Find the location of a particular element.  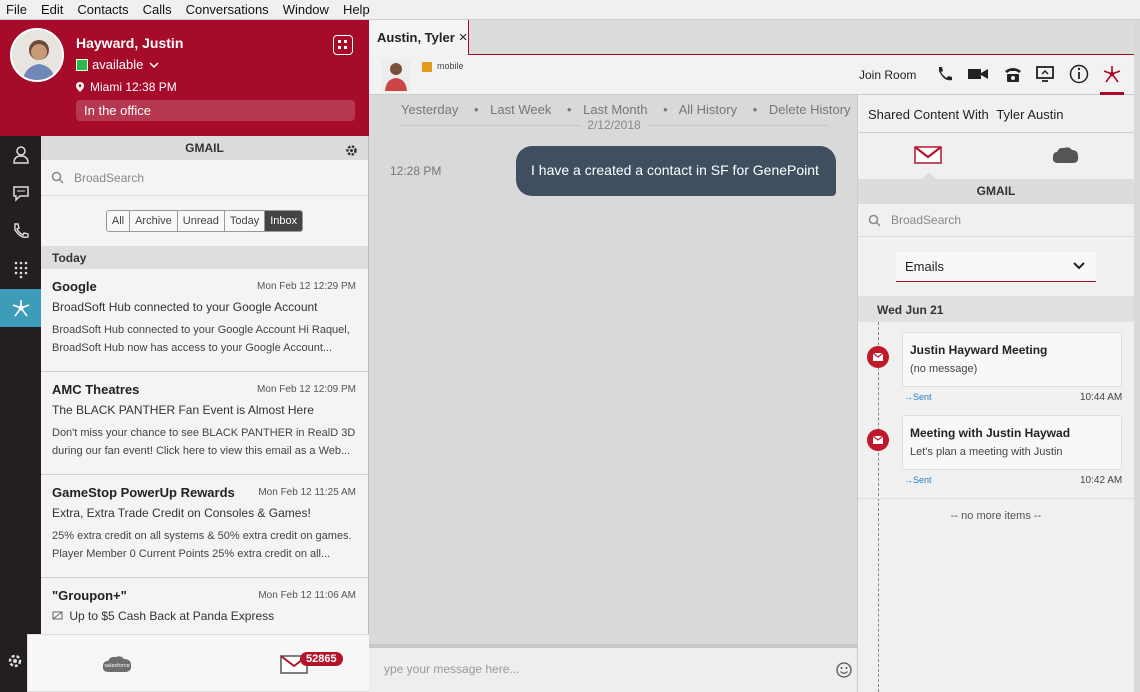

chat-icon is located at coordinates (20, 194).